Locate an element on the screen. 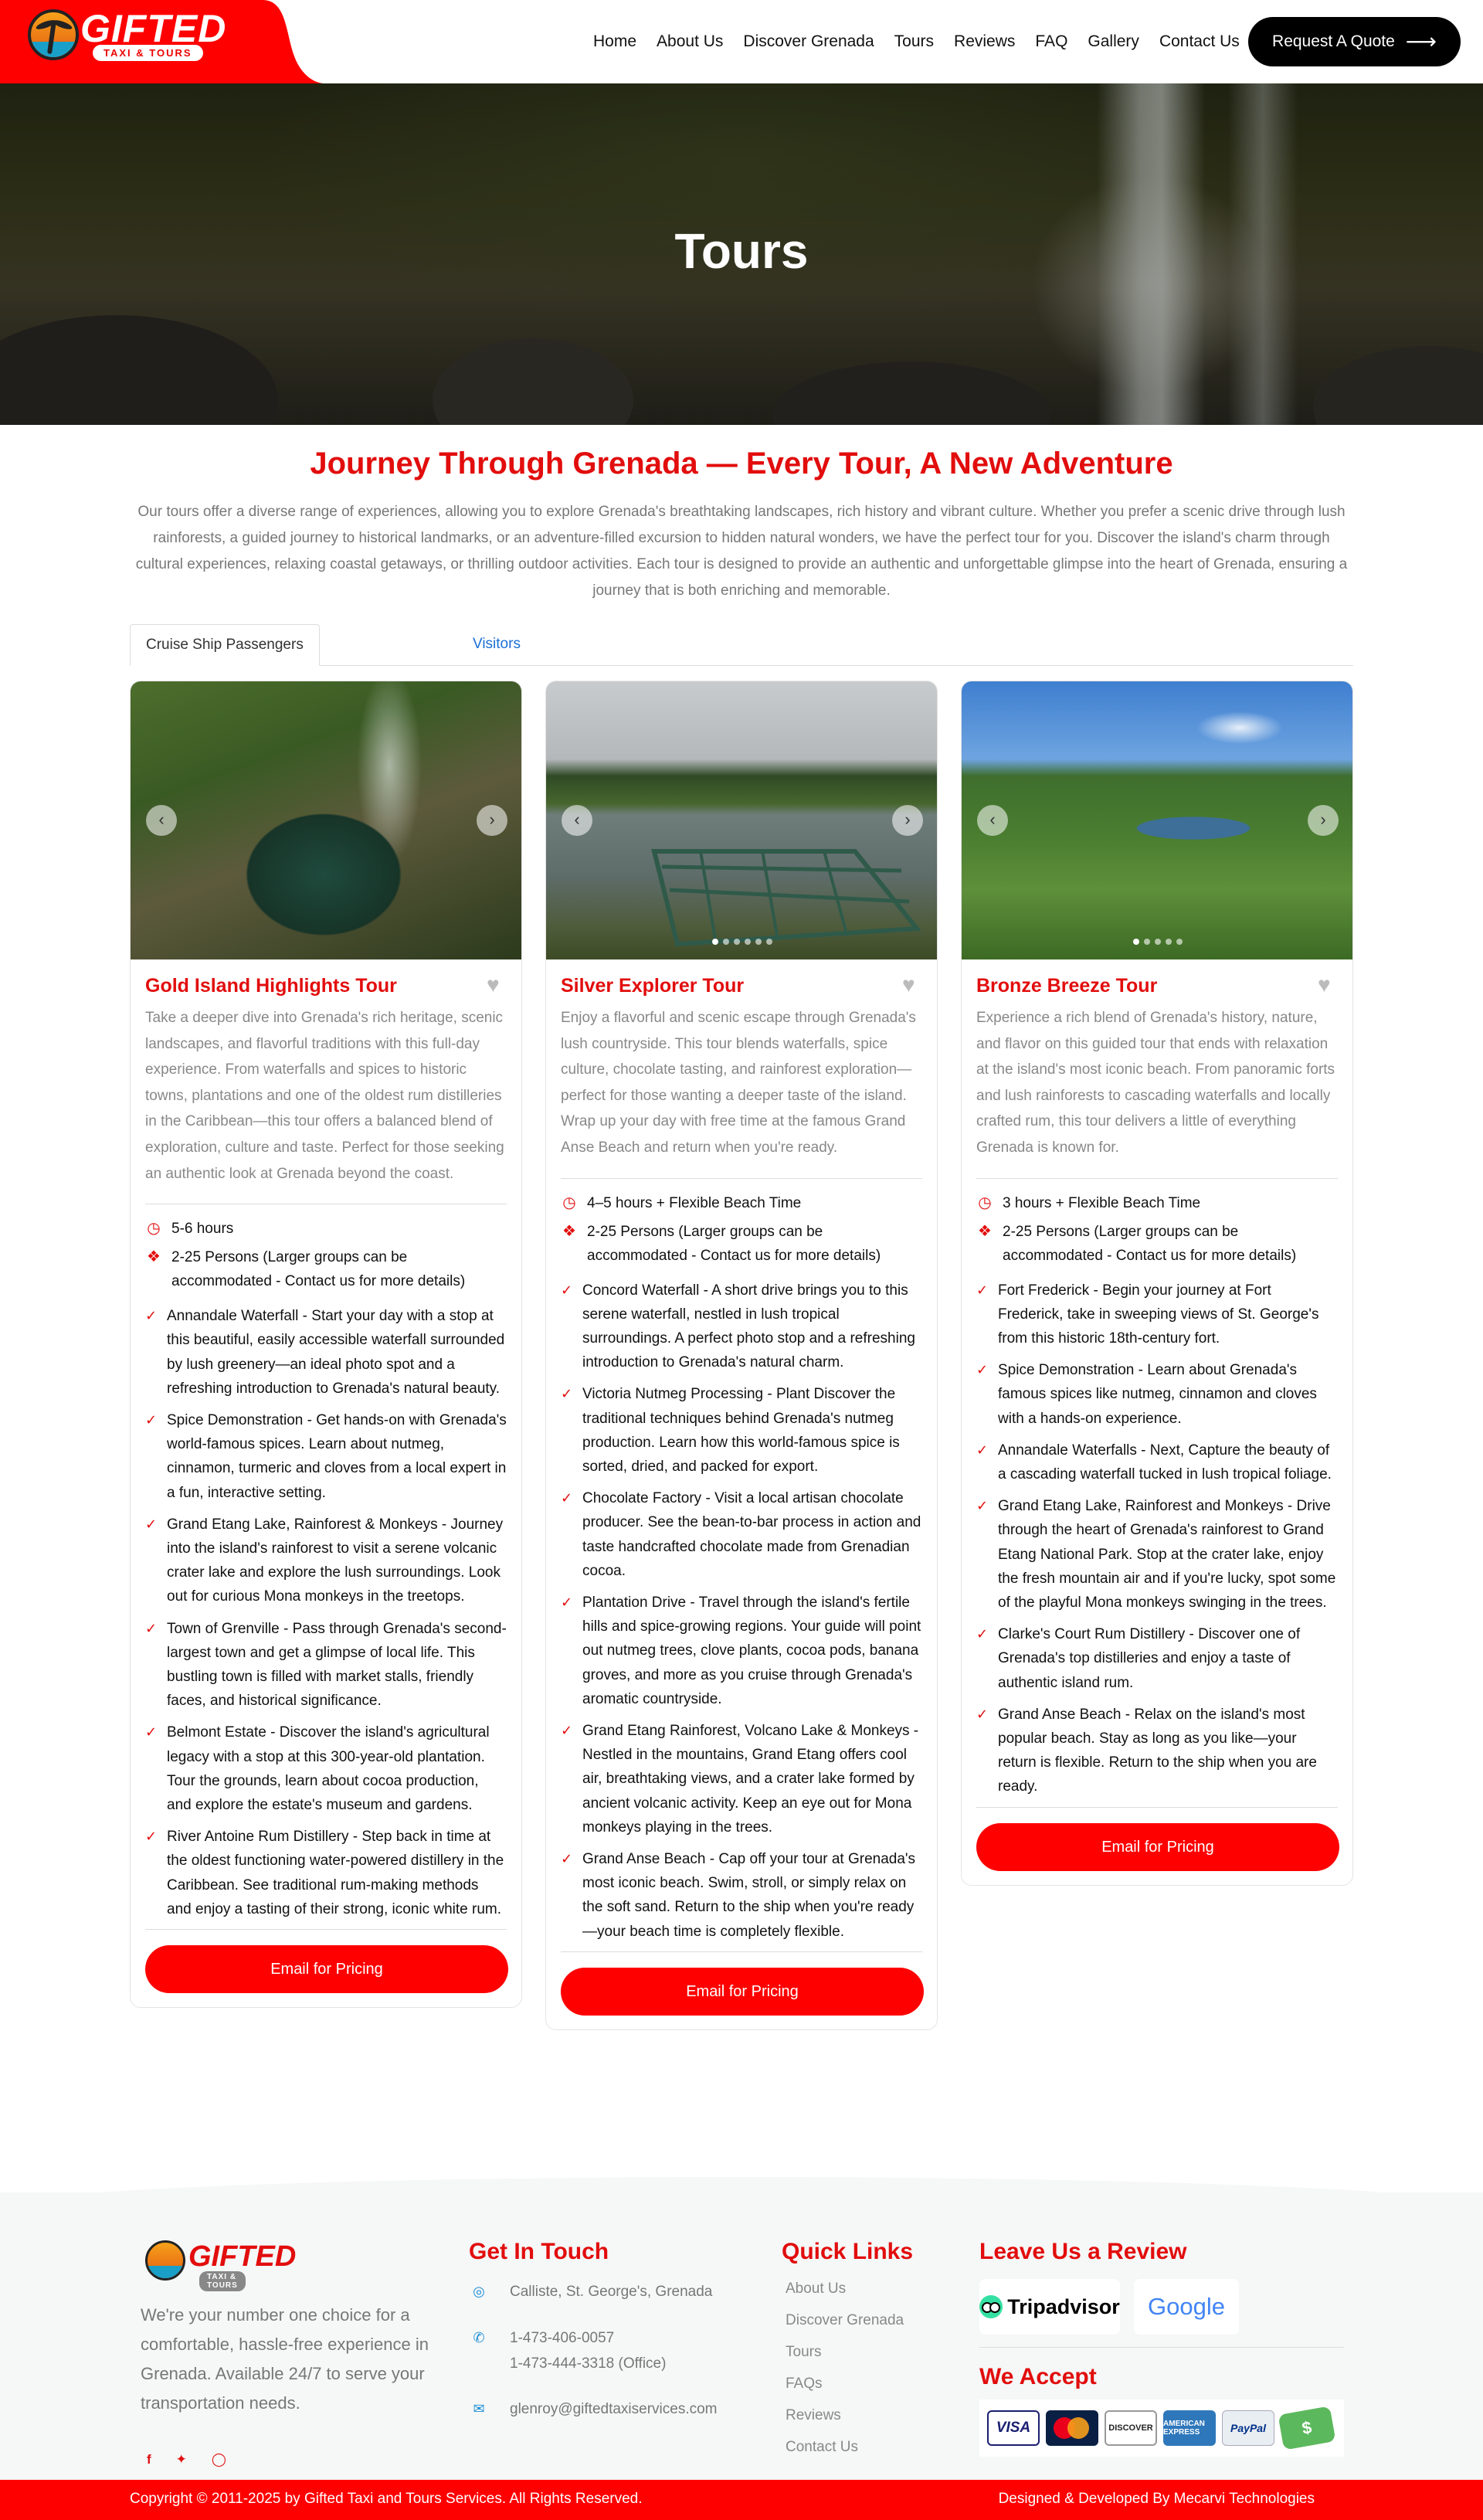 The width and height of the screenshot is (1483, 2520). clock-icon: ◷ is located at coordinates (985, 1202).